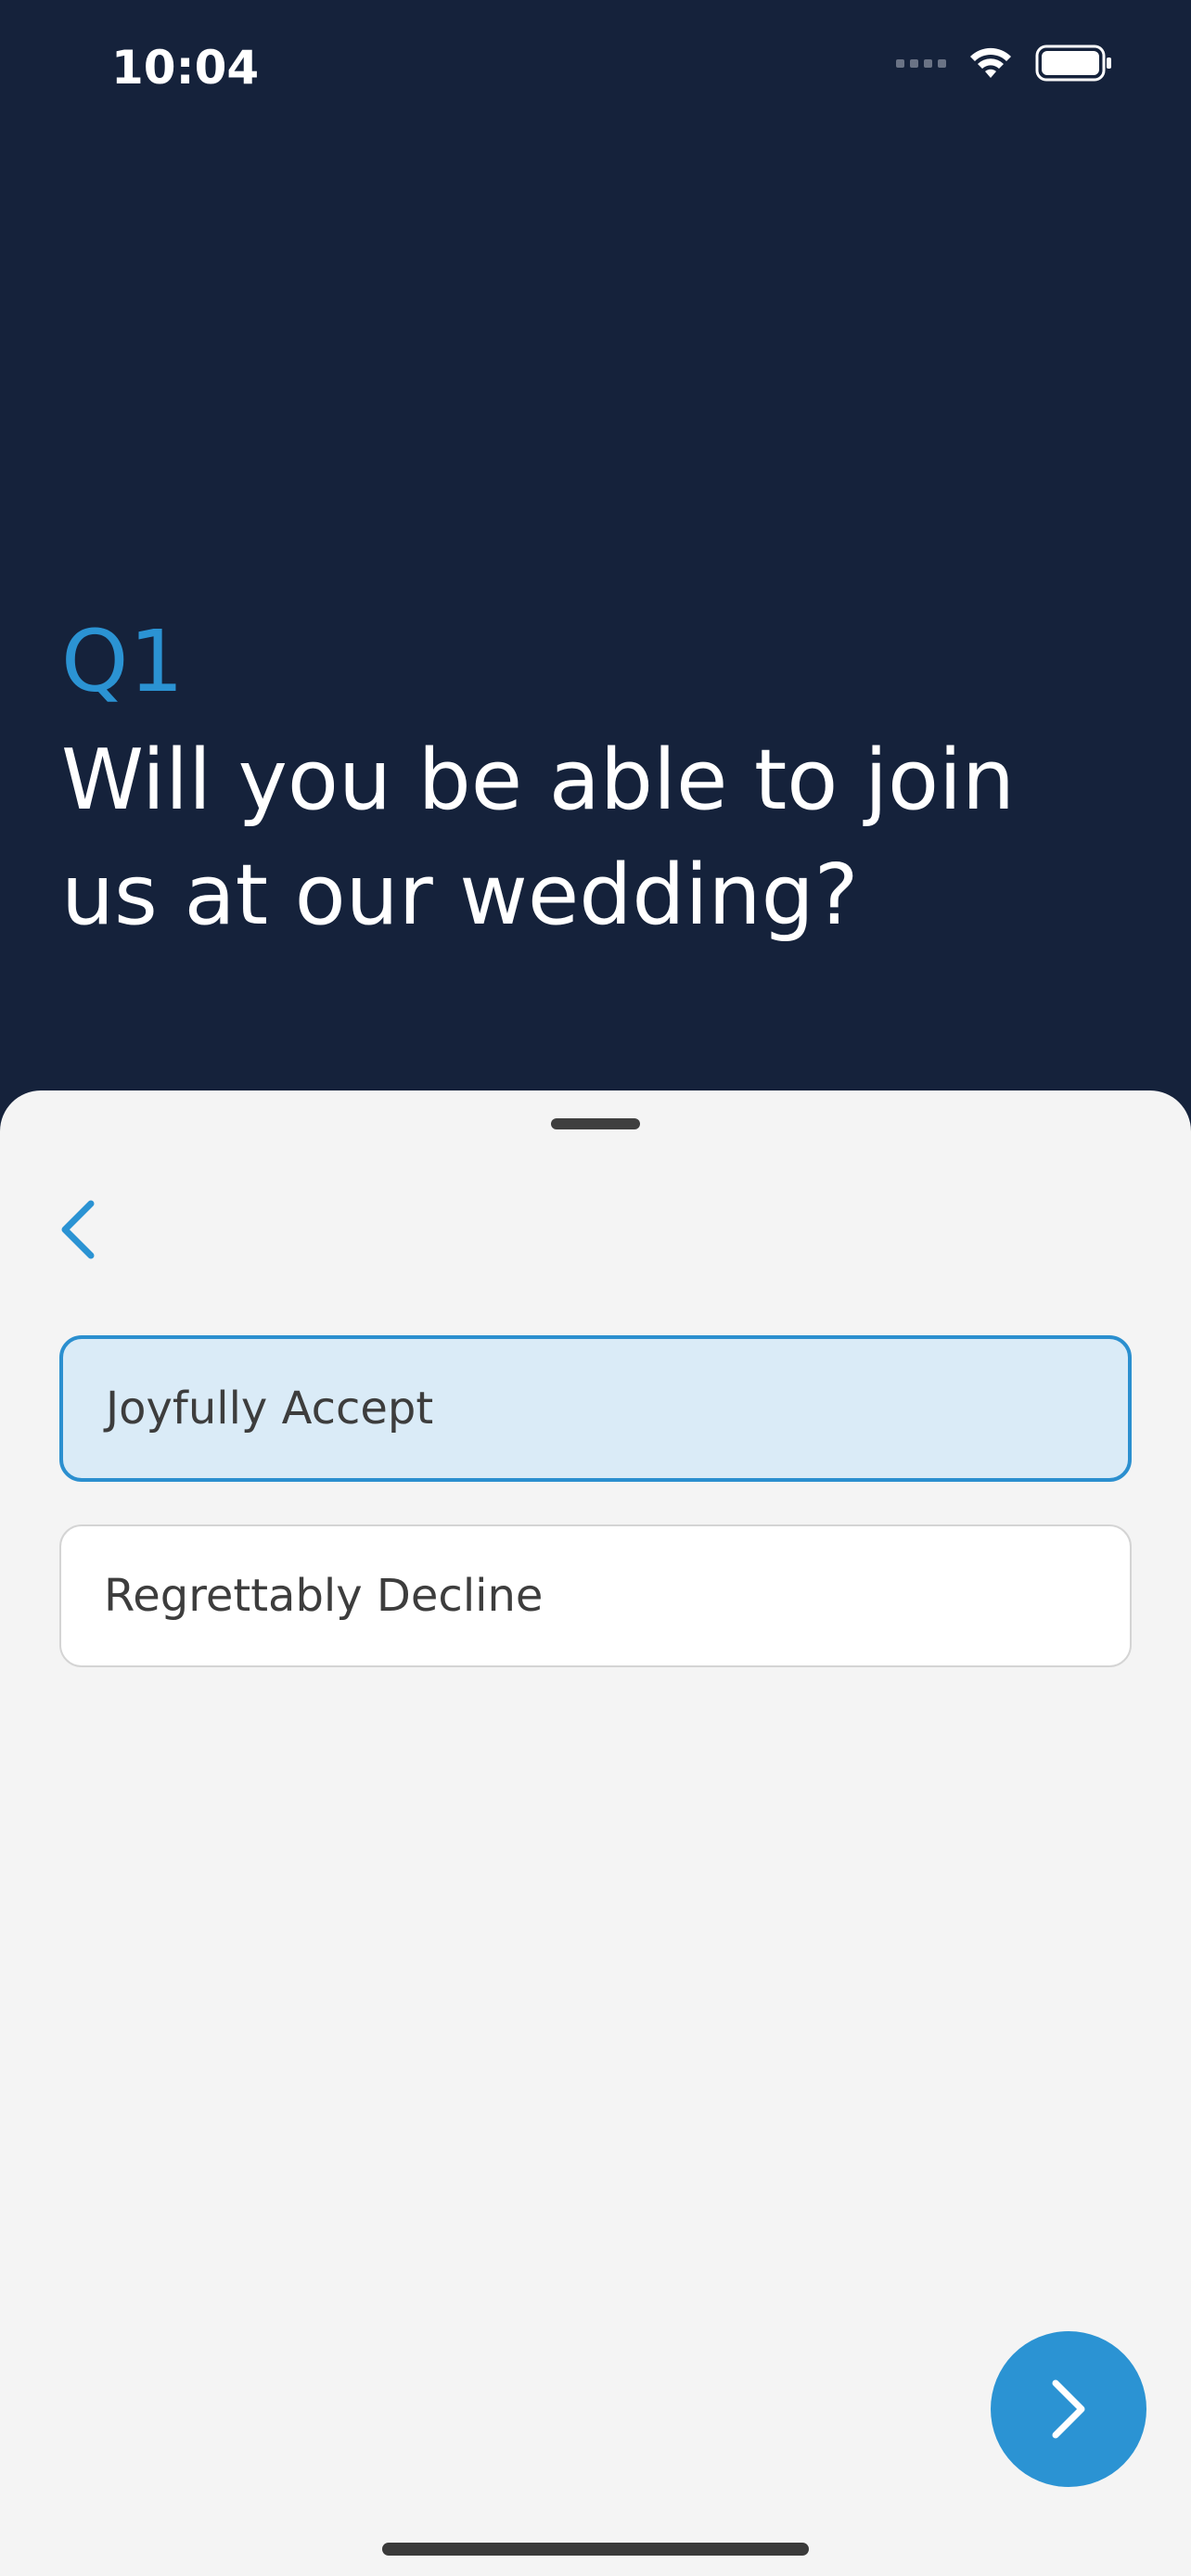 The height and width of the screenshot is (2576, 1191). What do you see at coordinates (990, 62) in the screenshot?
I see `wifi-icon` at bounding box center [990, 62].